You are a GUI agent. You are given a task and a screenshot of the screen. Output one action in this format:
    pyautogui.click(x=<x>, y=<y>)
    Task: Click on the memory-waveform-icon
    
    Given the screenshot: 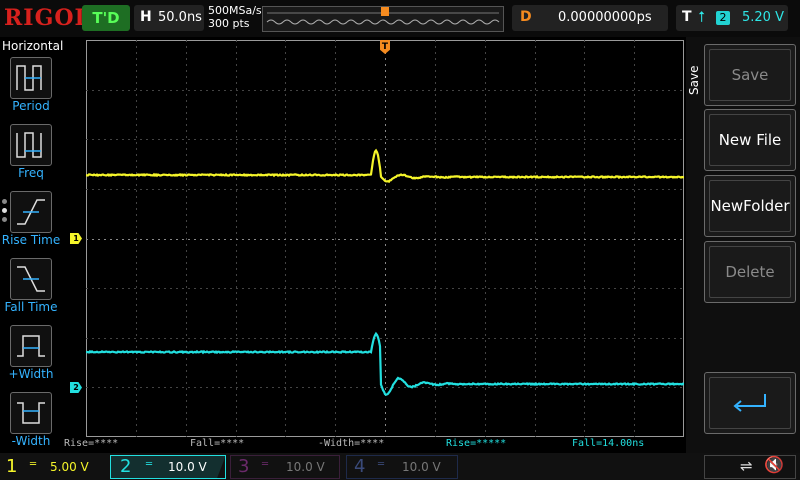 What is the action you would take?
    pyautogui.click(x=383, y=19)
    